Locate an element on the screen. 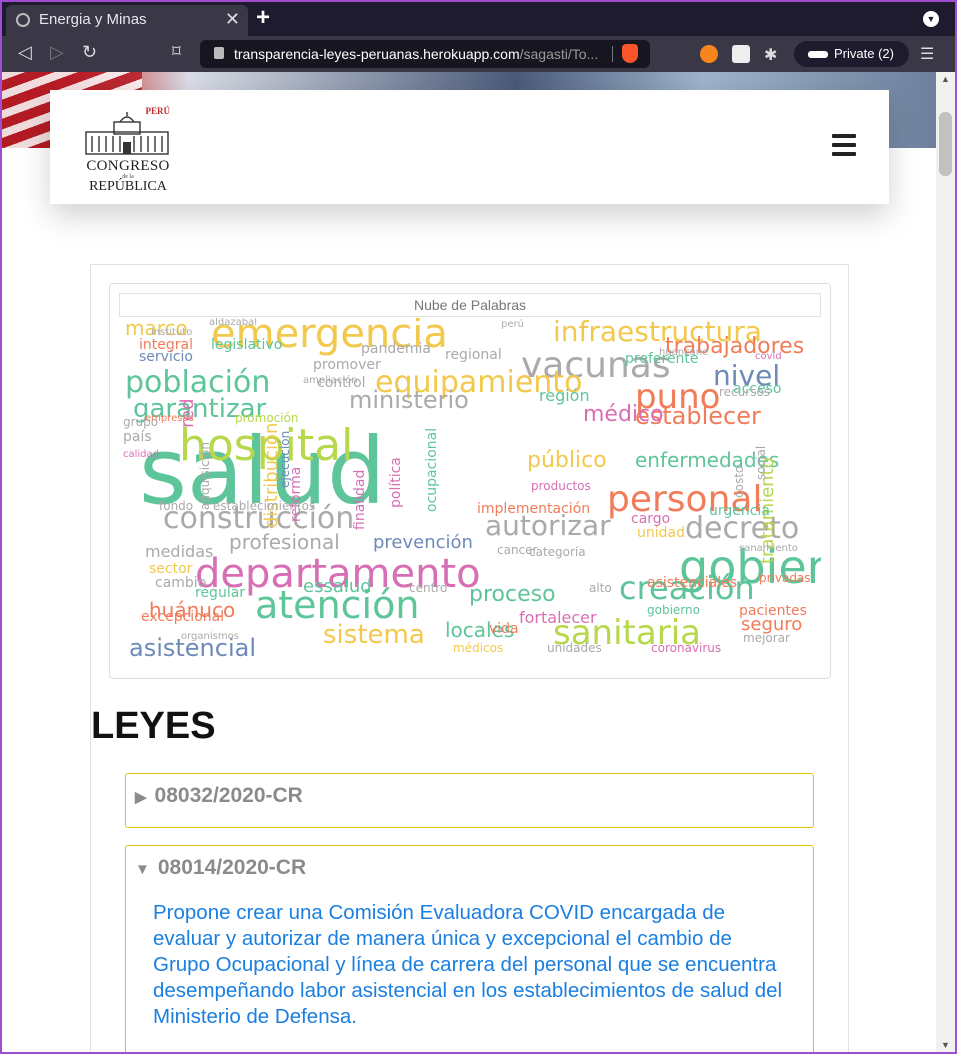  wordcloud-word: calidad is located at coordinates (141, 454).